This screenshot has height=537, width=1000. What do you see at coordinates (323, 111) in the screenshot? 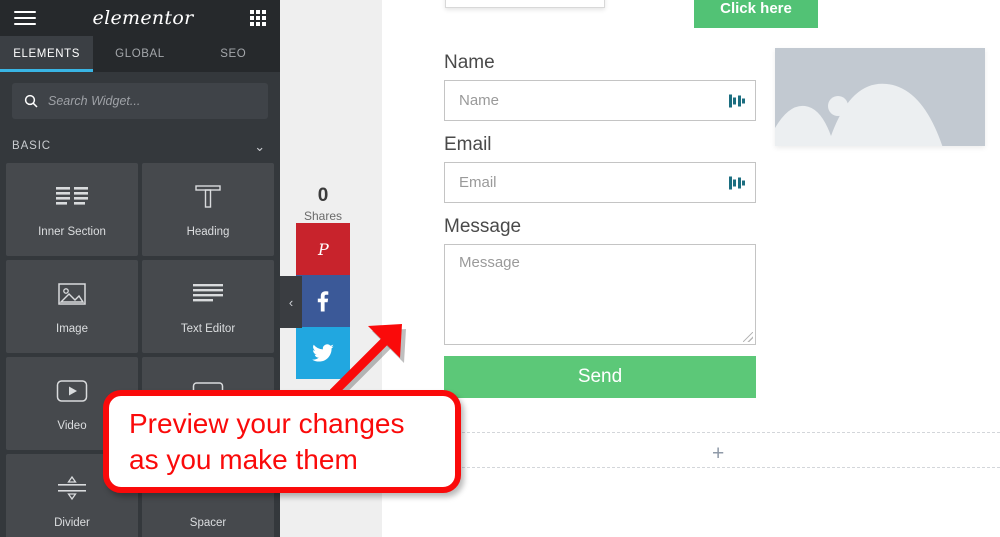
I see `share-counter: 0 Shares` at bounding box center [323, 111].